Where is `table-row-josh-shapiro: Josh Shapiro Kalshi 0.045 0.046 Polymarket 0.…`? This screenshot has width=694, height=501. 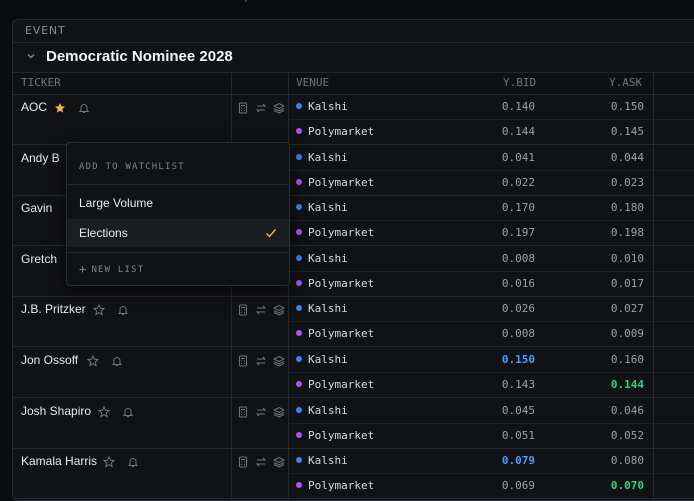 table-row-josh-shapiro: Josh Shapiro Kalshi 0.045 0.046 Polymarket 0.… is located at coordinates (353, 423).